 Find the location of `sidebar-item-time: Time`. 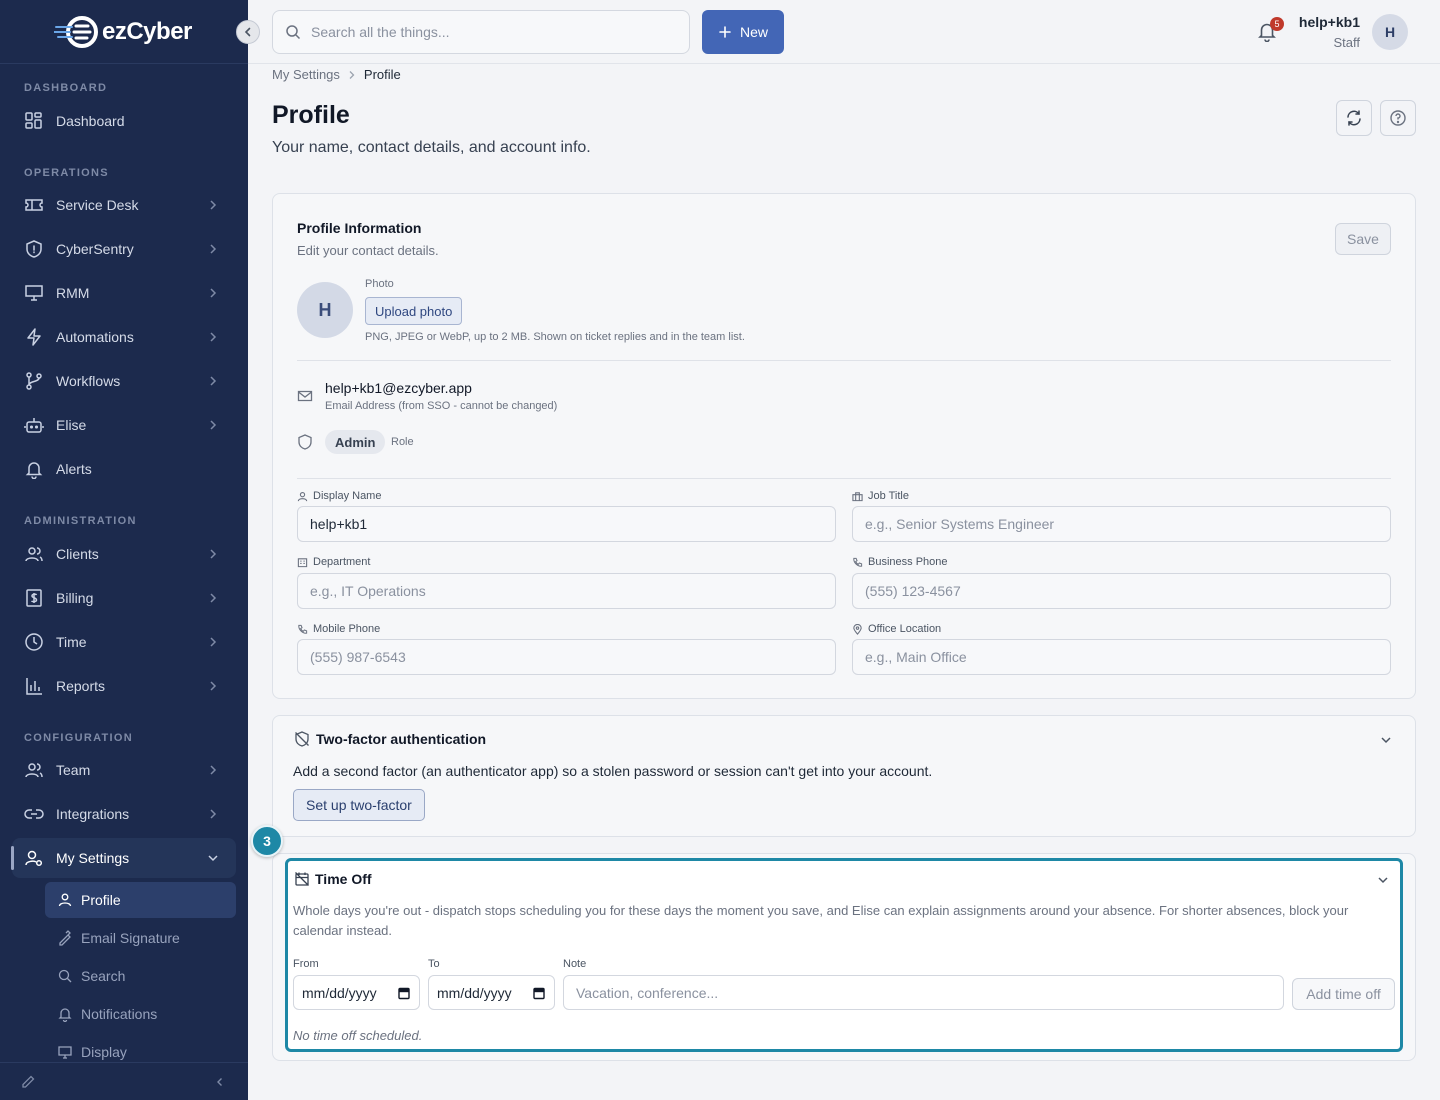

sidebar-item-time: Time is located at coordinates (124, 642).